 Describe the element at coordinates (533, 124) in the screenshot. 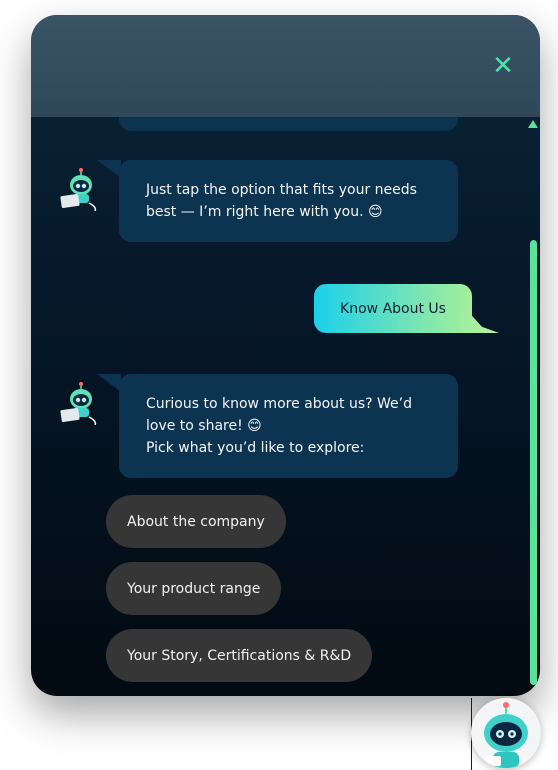

I see `scroll-up-icon` at that location.